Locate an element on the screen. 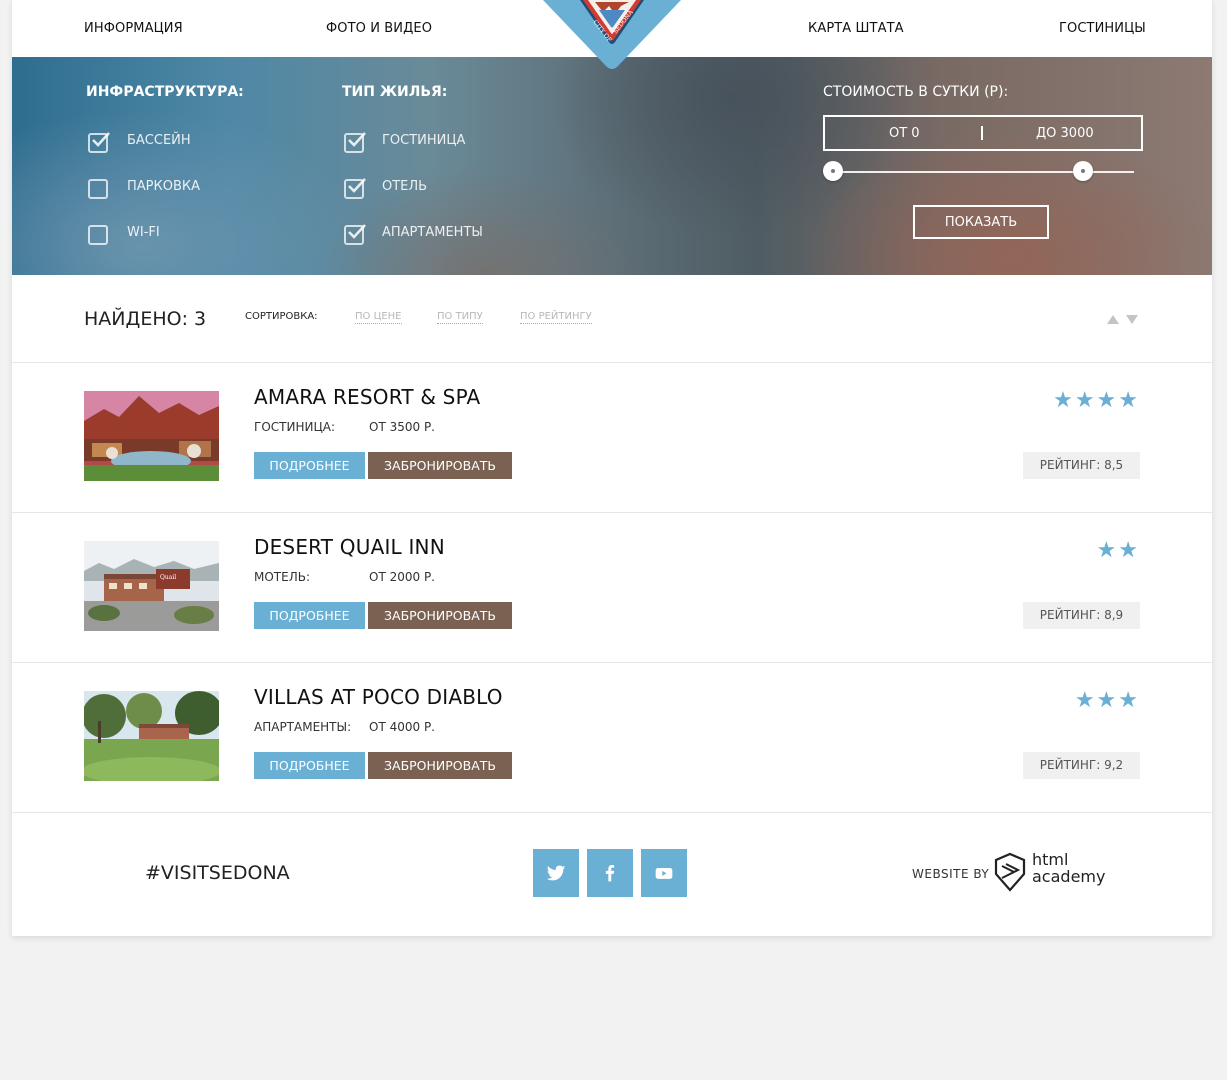 Image resolution: width=1227 pixels, height=1080 pixels. nav-item-state-map: КАРТА ШТАТА is located at coordinates (856, 28).